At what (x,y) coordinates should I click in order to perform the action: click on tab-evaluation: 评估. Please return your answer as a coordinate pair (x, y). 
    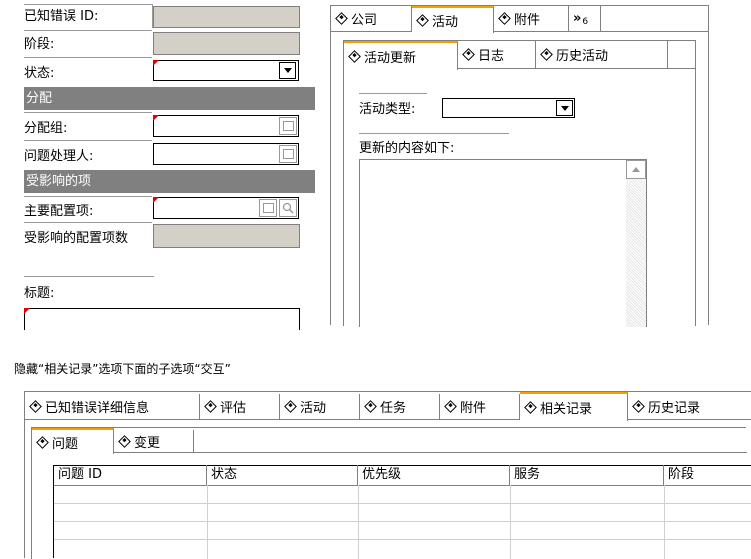
    Looking at the image, I should click on (240, 406).